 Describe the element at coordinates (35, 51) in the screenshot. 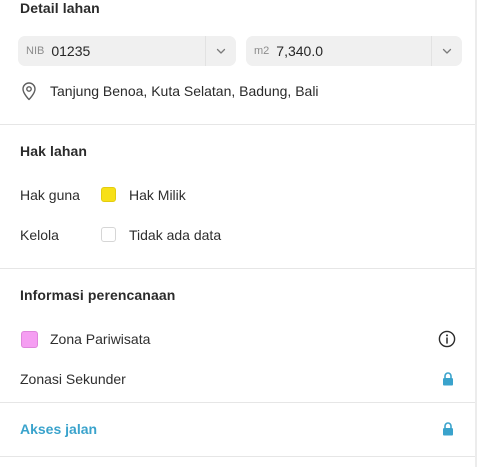

I see `nib-prefix: NIB` at that location.